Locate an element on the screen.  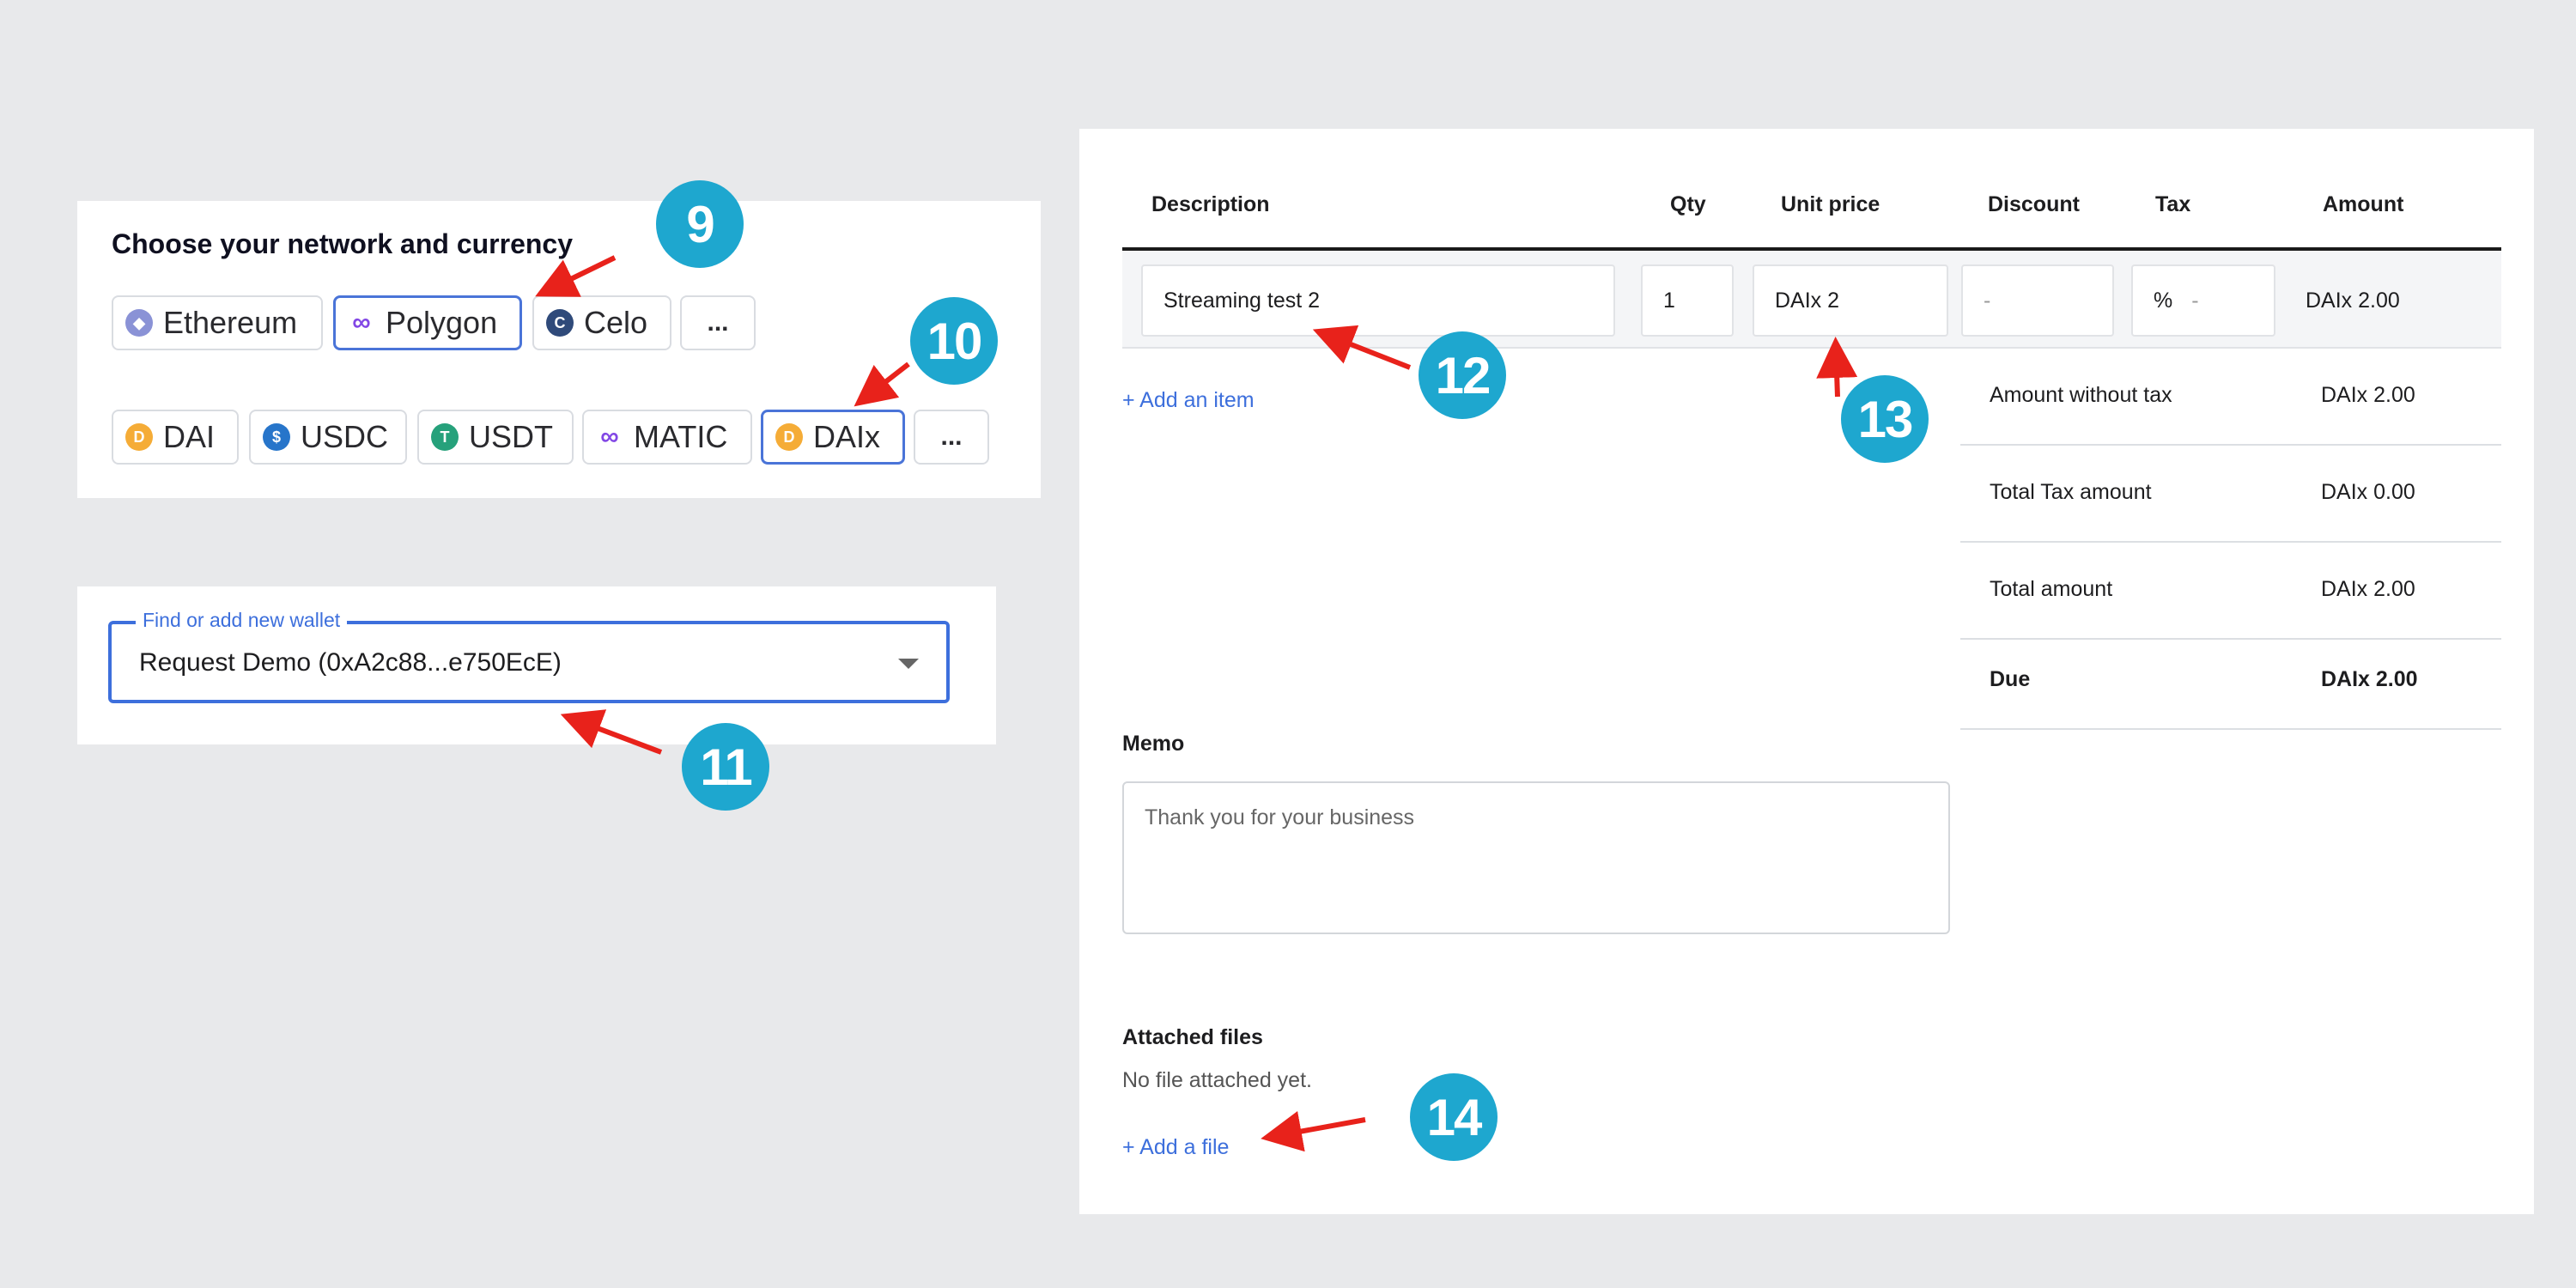
network-chip-ethereum: ◆ Ethereum is located at coordinates (218, 323).